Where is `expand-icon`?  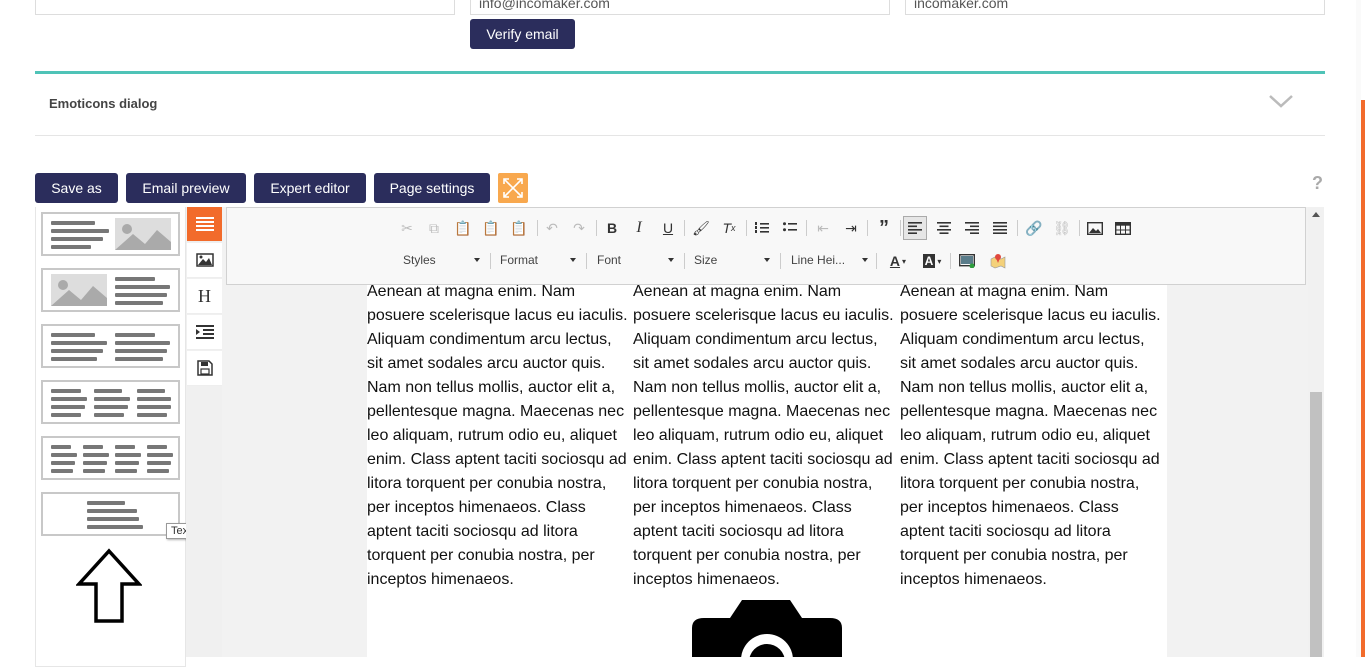
expand-icon is located at coordinates (513, 188).